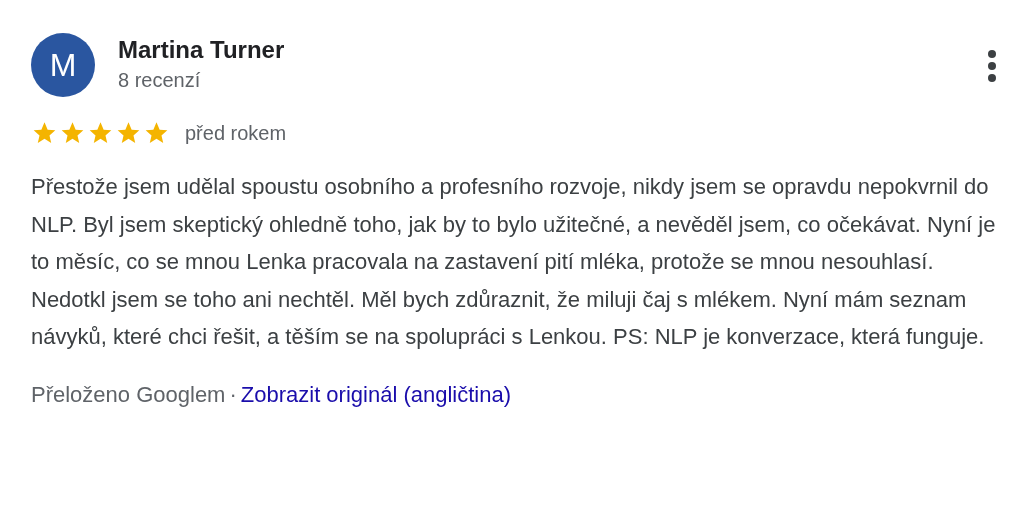 The height and width of the screenshot is (518, 1024). Describe the element at coordinates (128, 394) in the screenshot. I see `translation-note: Přeloženo Googlem` at that location.